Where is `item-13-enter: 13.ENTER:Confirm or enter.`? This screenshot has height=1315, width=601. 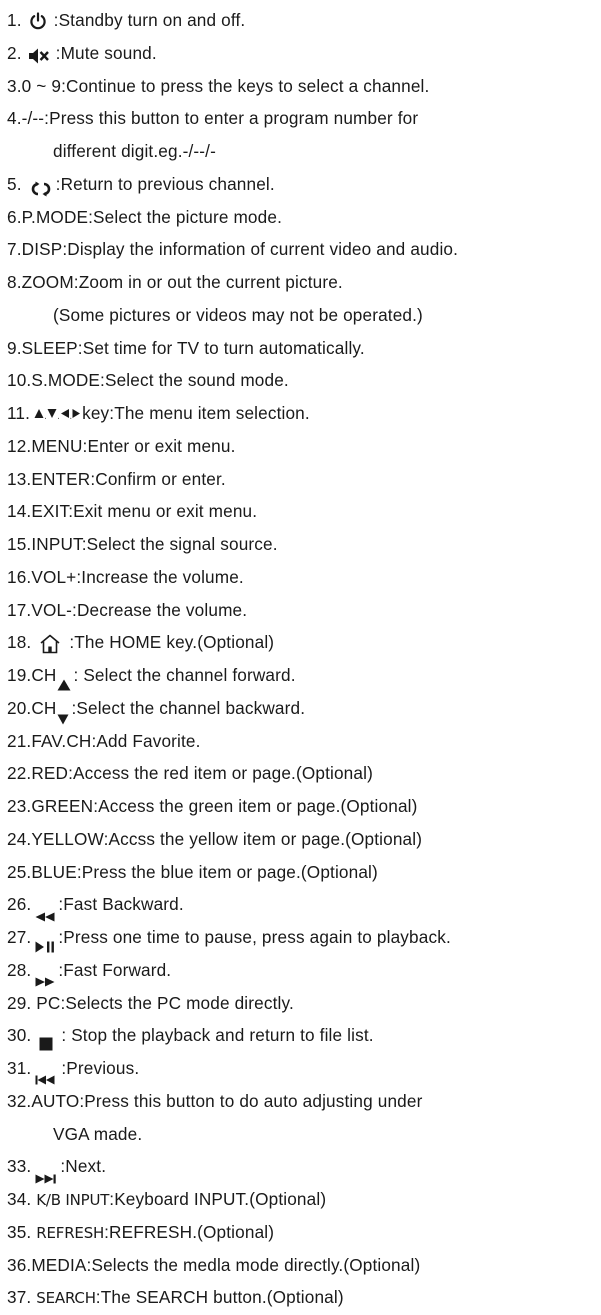 item-13-enter: 13.ENTER:Confirm or enter. is located at coordinates (303, 479).